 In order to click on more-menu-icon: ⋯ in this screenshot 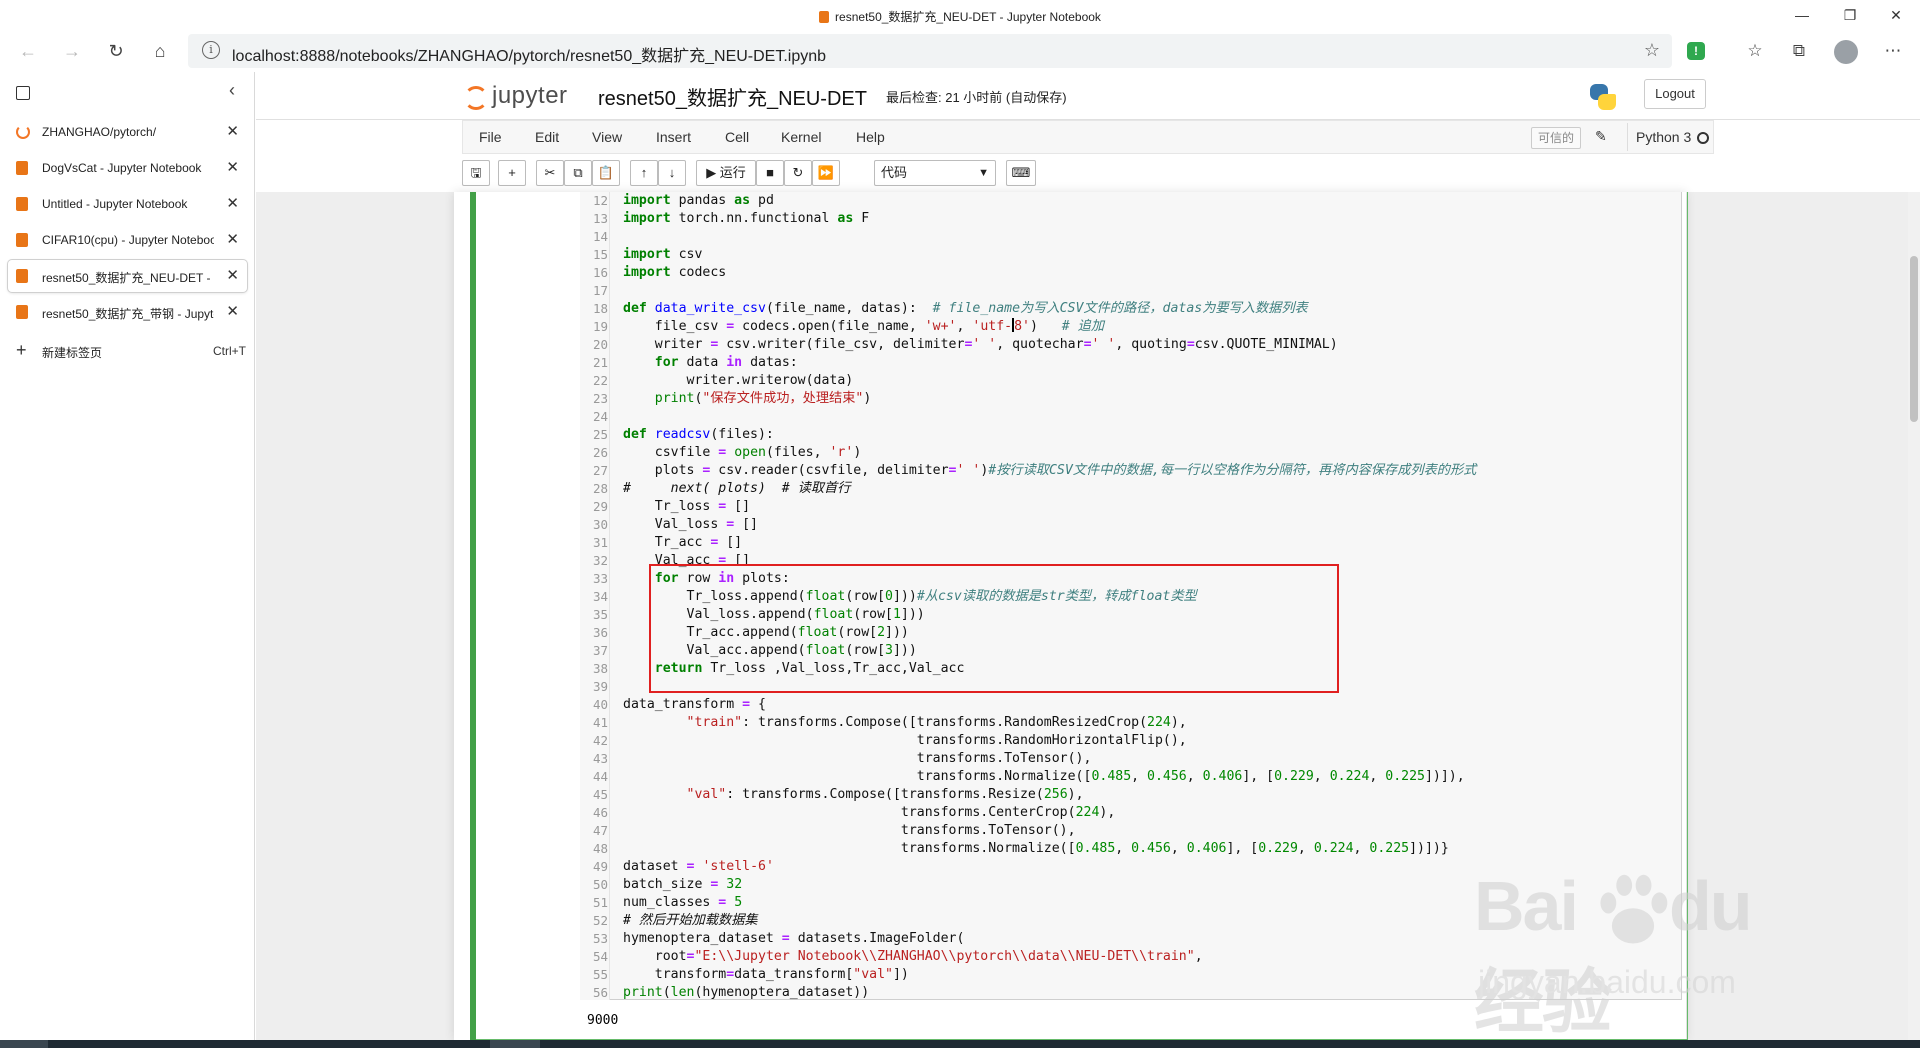, I will do `click(1893, 51)`.